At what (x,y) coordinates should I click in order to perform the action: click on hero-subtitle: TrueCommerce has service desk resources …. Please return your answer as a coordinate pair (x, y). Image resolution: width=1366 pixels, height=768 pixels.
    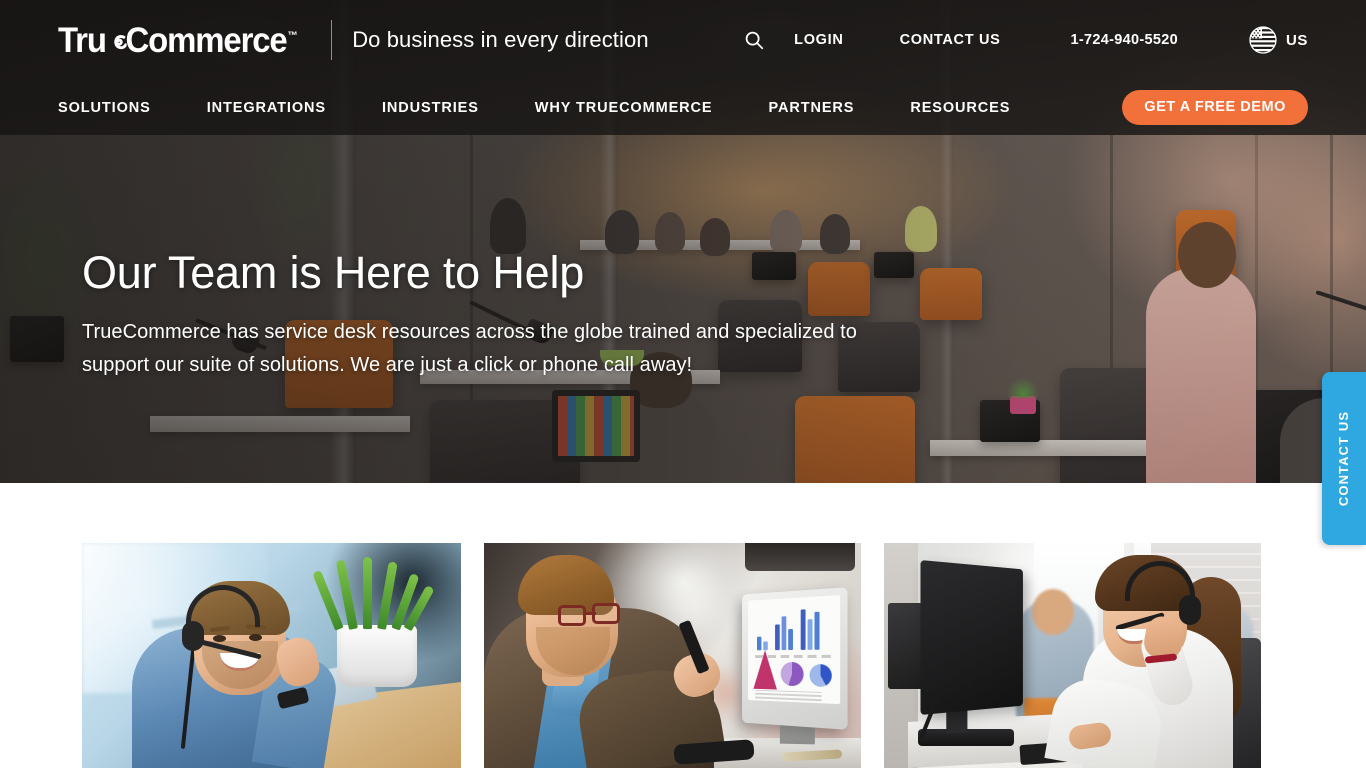
    Looking at the image, I should click on (469, 348).